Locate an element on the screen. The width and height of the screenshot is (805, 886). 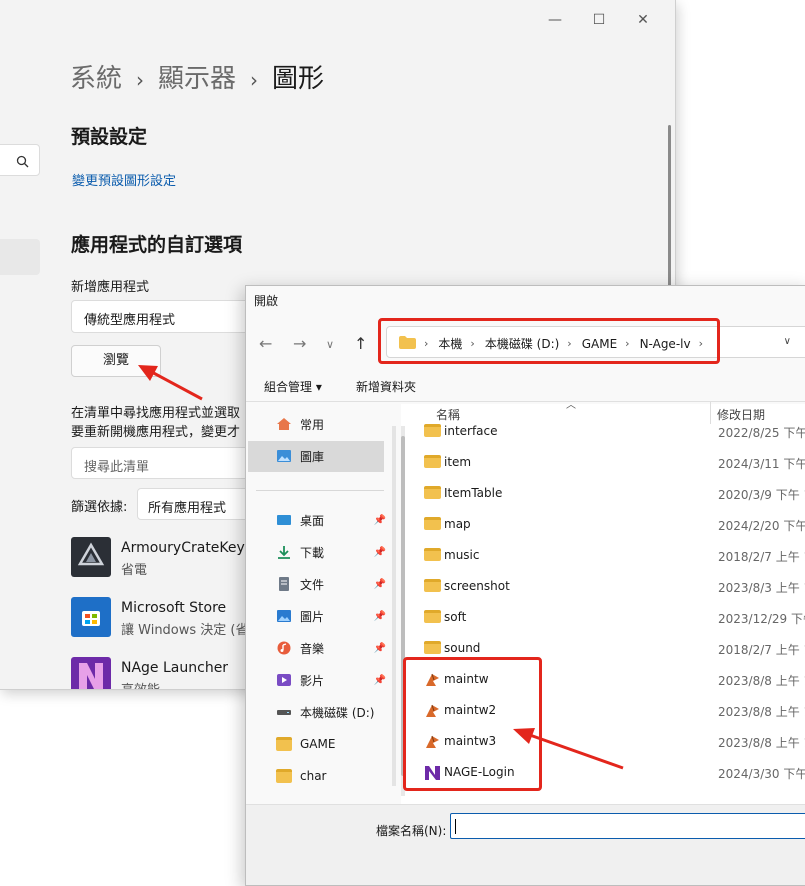
exe-files-highlight-box is located at coordinates (472, 724).